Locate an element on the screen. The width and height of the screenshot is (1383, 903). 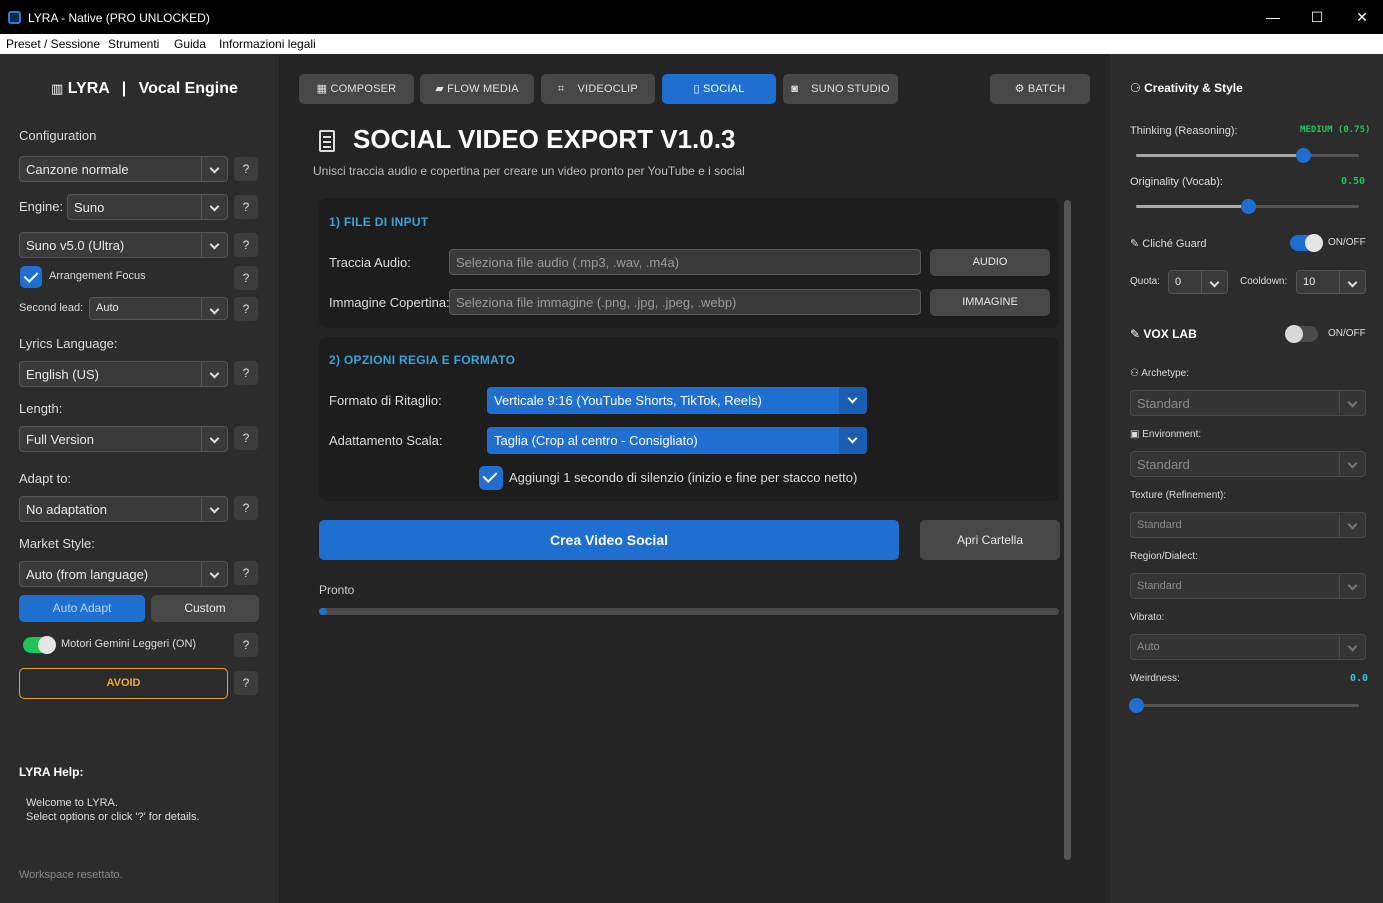
menu-guida: Guida is located at coordinates (190, 44).